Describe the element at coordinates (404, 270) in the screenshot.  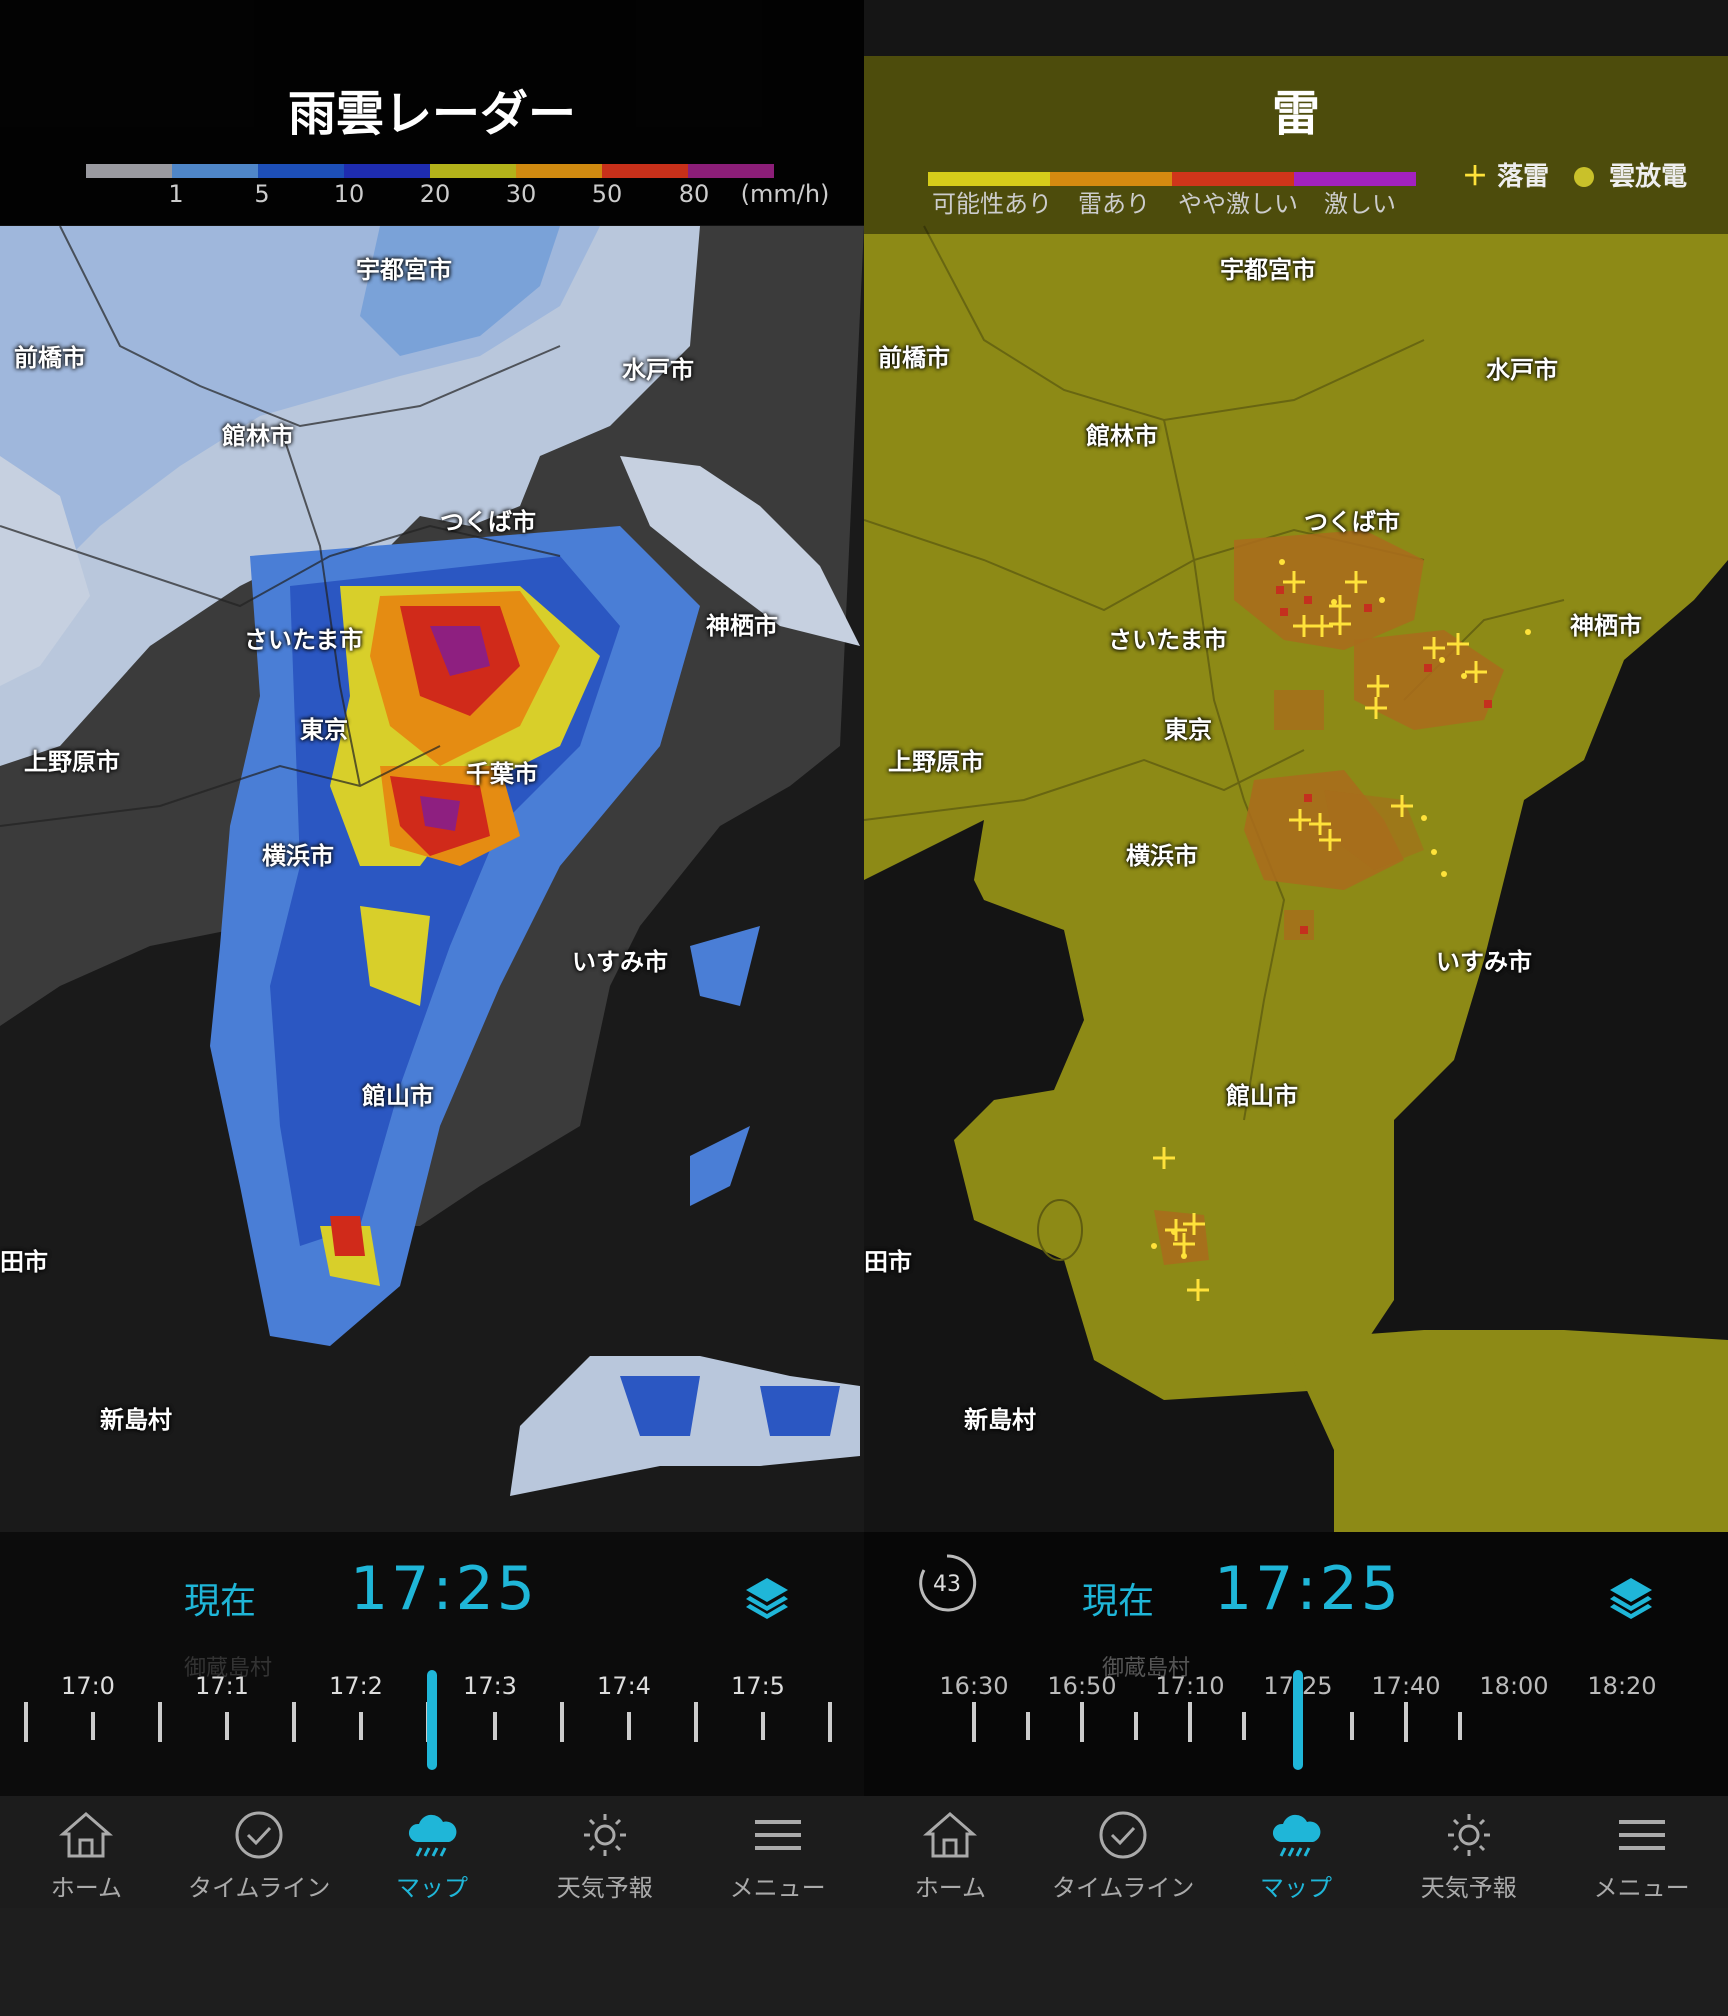
I see `city-label: 宇都宮市` at that location.